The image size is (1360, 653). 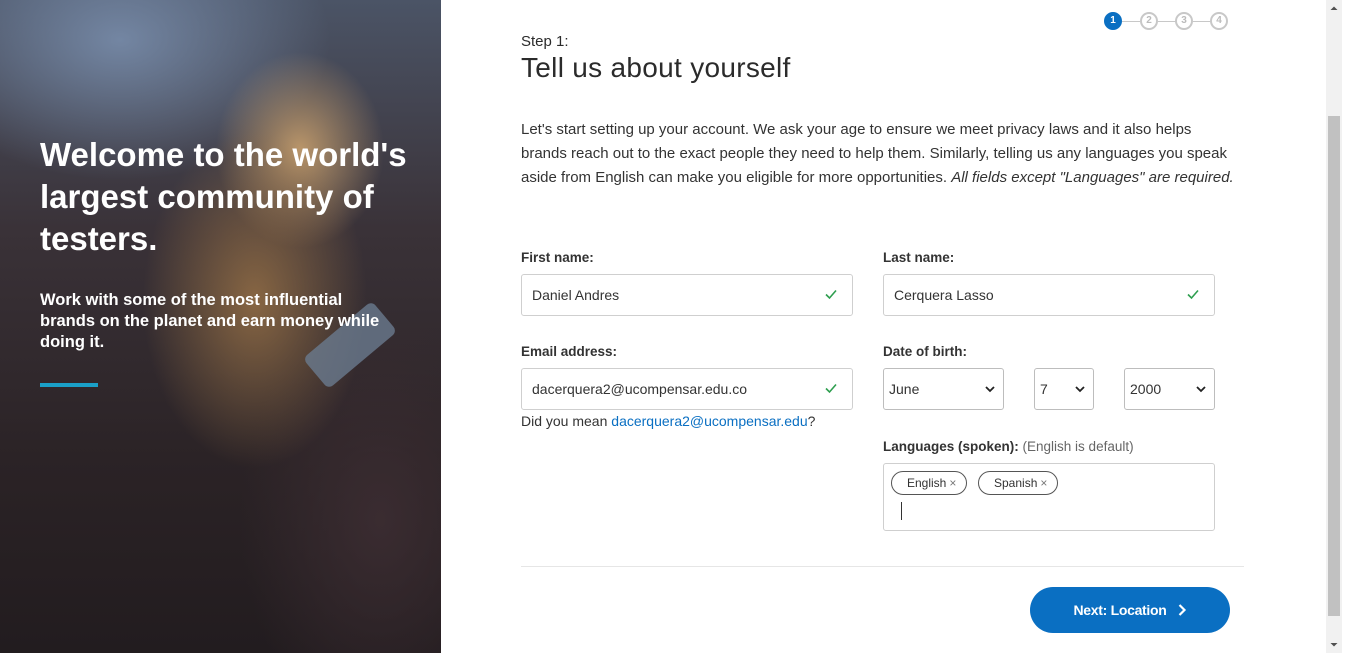 I want to click on scrollbar, so click(x=1334, y=326).